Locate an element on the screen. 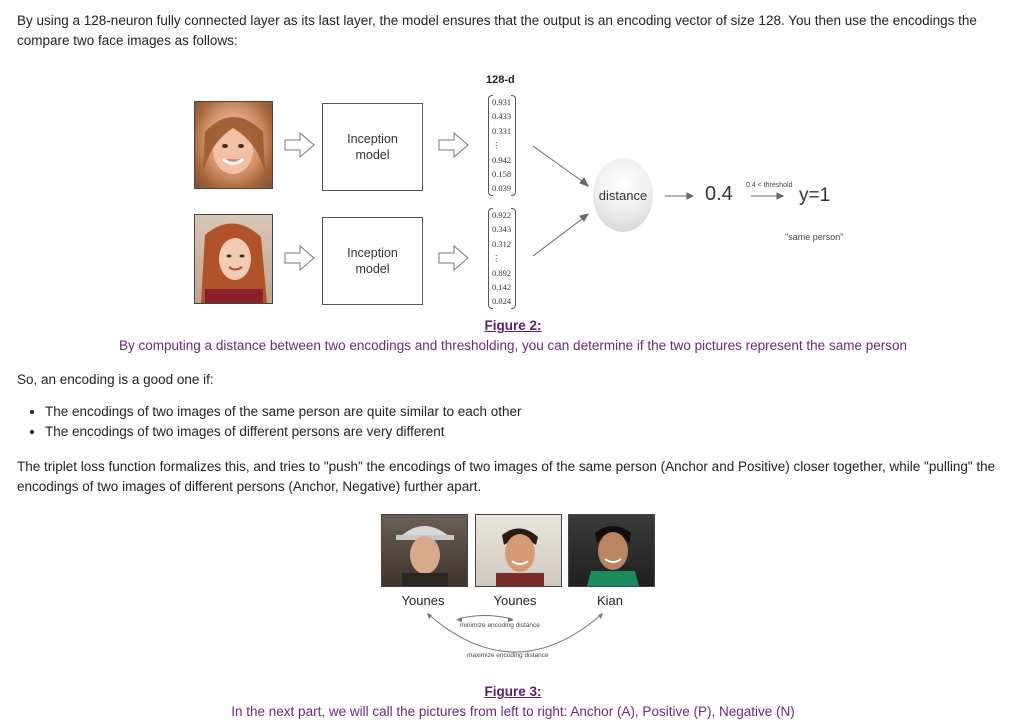  figure-3-arrows is located at coordinates (515, 633).